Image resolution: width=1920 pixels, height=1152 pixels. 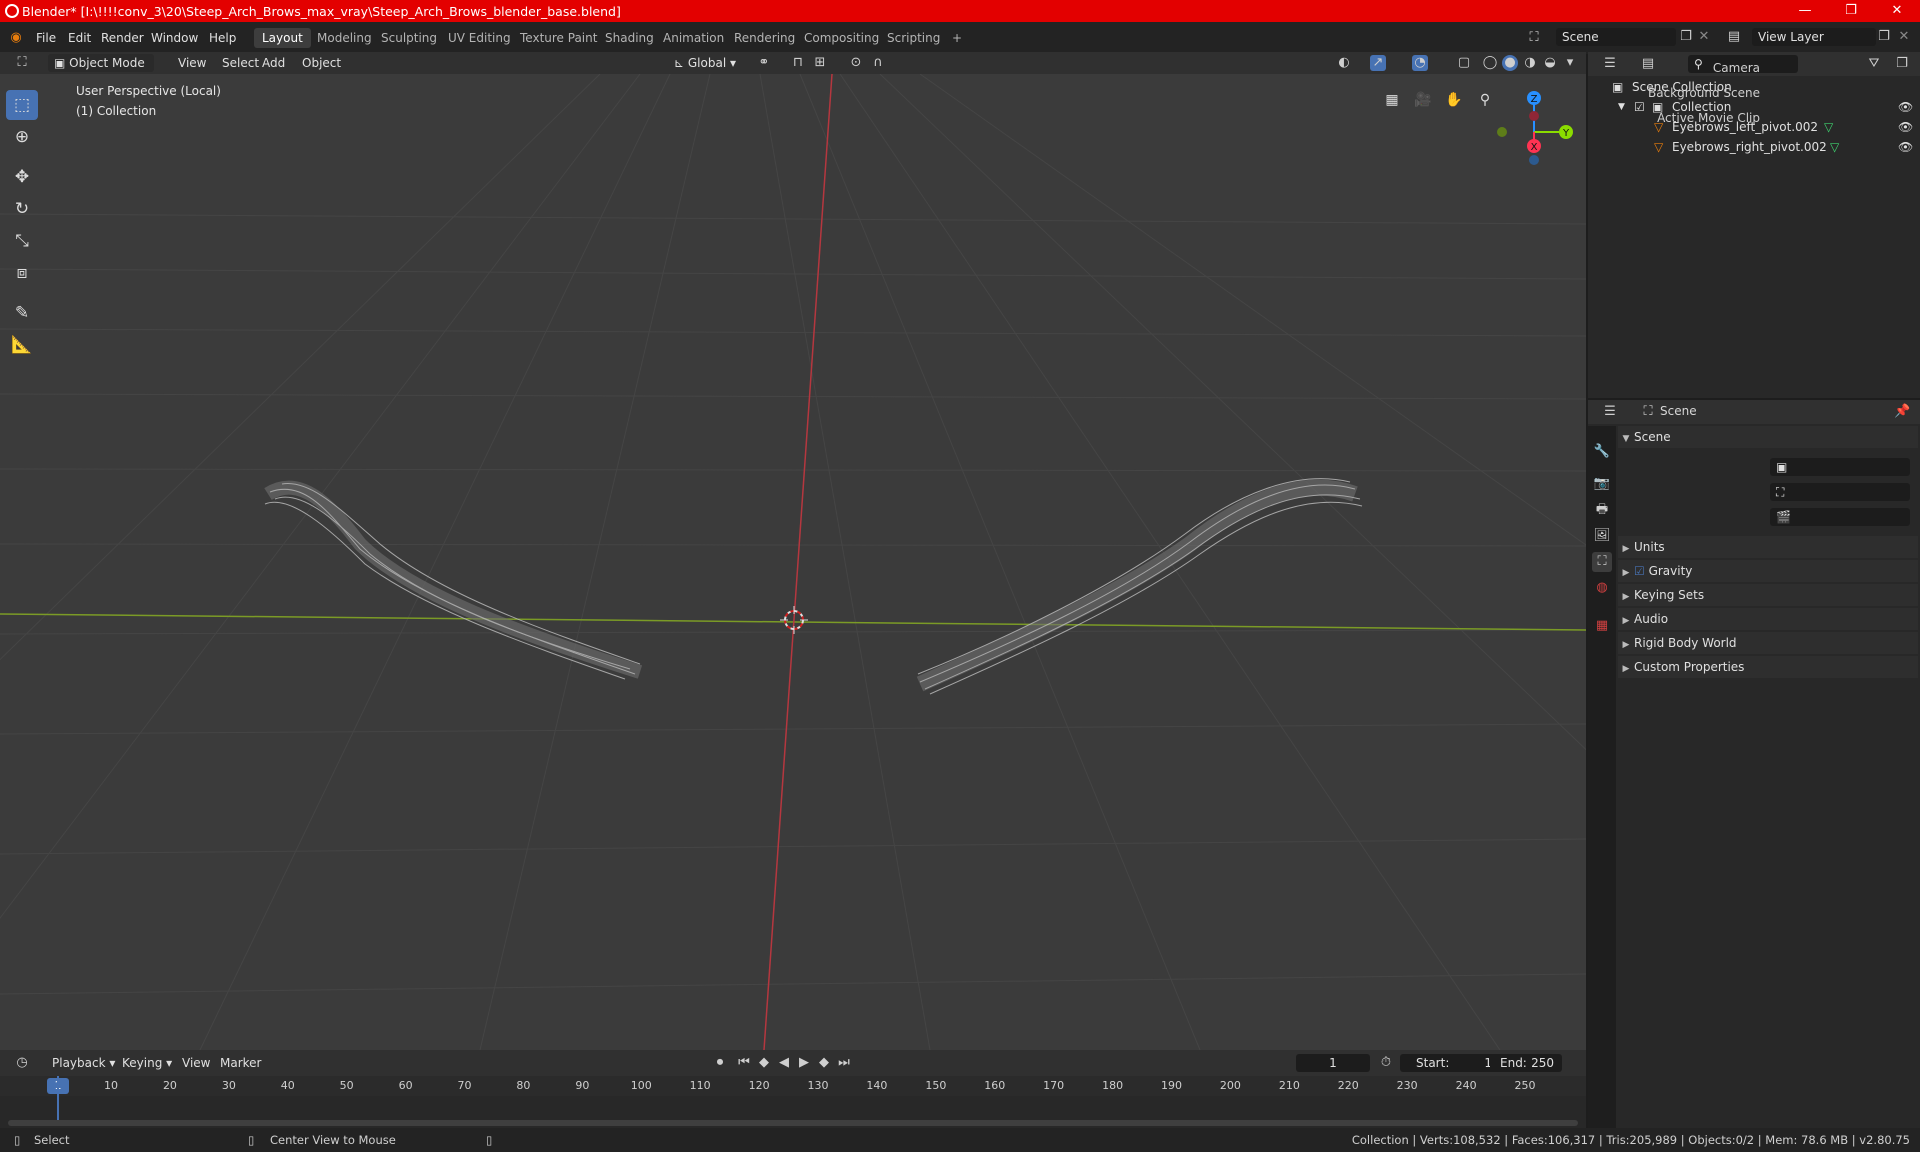 I want to click on snap-target-icon: ⊞, so click(x=820, y=63).